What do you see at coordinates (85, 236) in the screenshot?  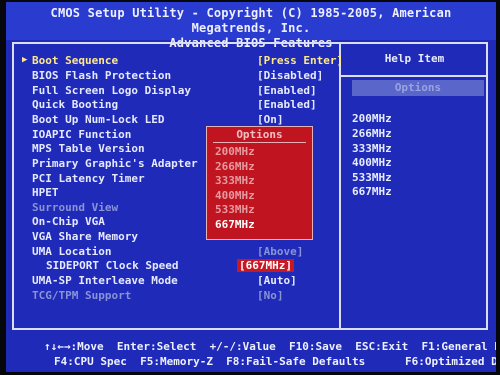 I see `setting-label: VGA Share Memory` at bounding box center [85, 236].